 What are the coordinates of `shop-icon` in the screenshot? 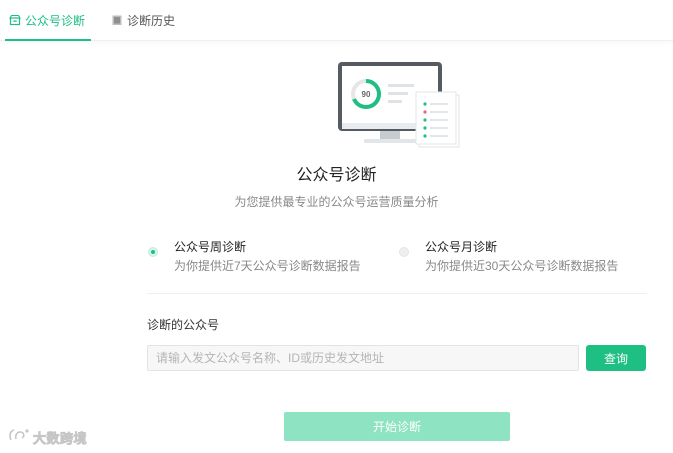 It's located at (15, 20).